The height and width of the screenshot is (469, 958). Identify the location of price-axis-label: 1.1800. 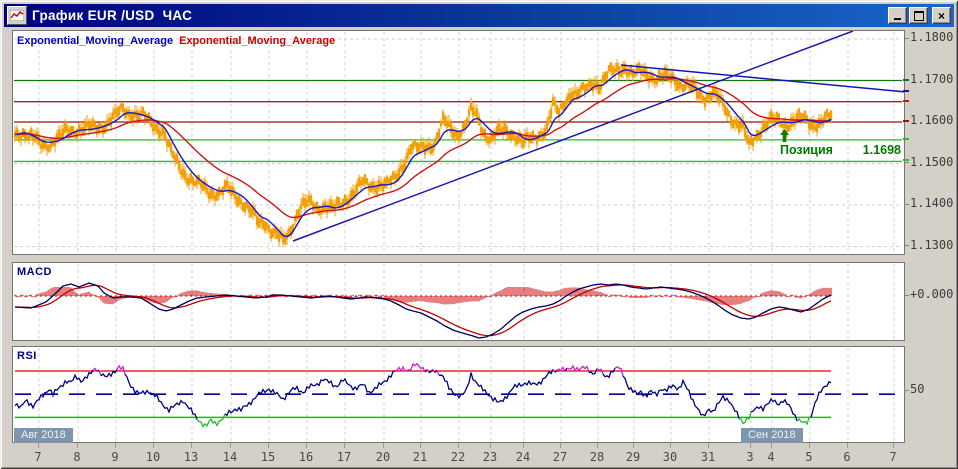
(932, 37).